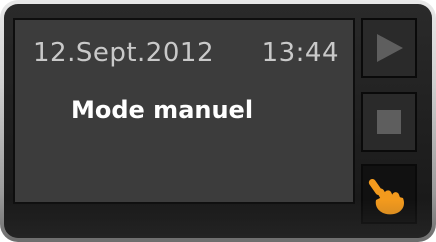  I want to click on date-display: 12.Sept.2012, so click(123, 53).